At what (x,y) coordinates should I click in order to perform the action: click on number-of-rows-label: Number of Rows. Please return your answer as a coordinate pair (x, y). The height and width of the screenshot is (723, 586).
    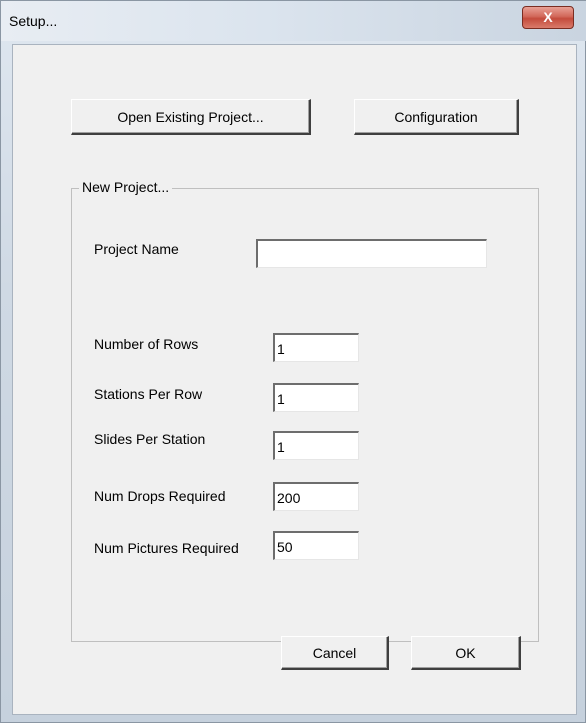
    Looking at the image, I should click on (146, 344).